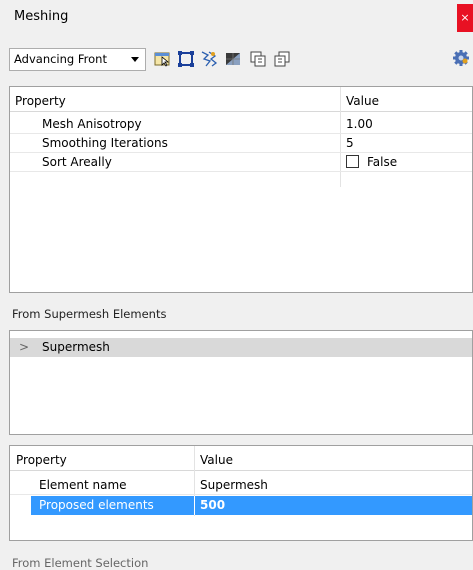  What do you see at coordinates (209, 59) in the screenshot?
I see `mesh-spark-icon` at bounding box center [209, 59].